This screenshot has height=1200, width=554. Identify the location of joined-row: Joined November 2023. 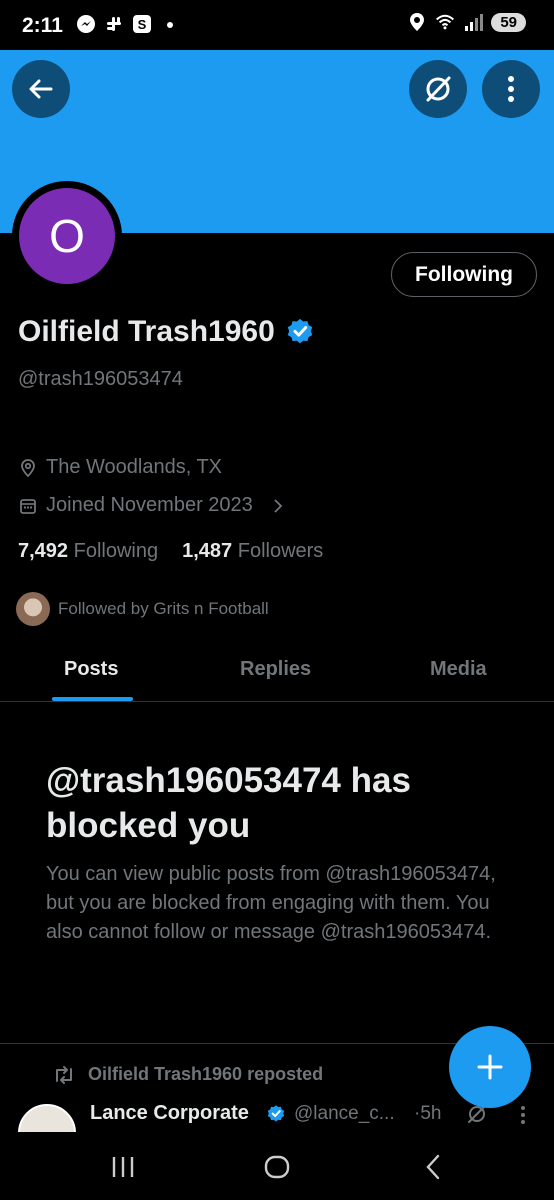
(152, 505).